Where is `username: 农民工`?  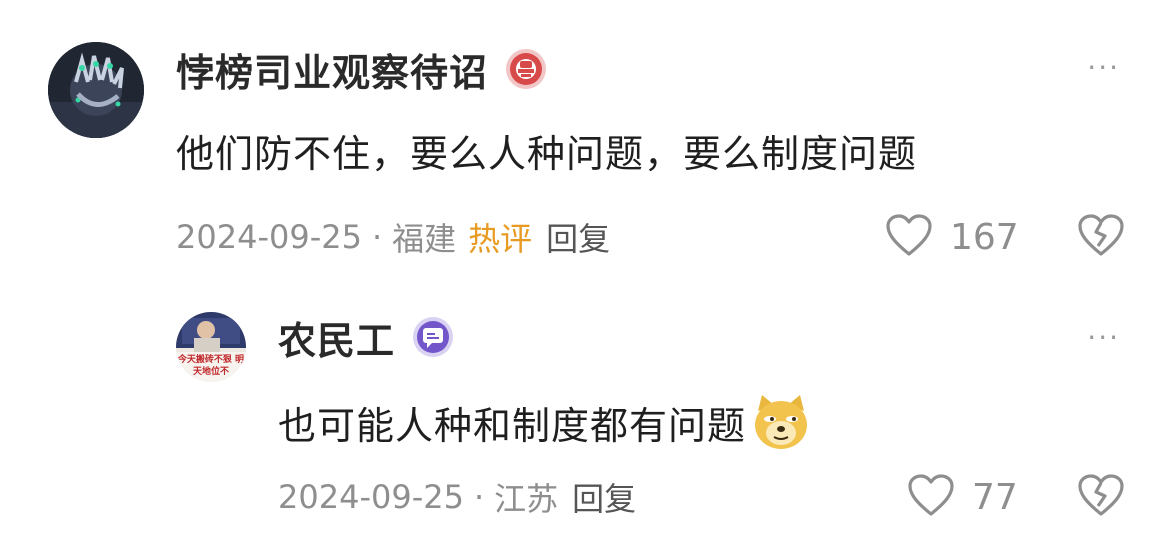 username: 农民工 is located at coordinates (336, 337).